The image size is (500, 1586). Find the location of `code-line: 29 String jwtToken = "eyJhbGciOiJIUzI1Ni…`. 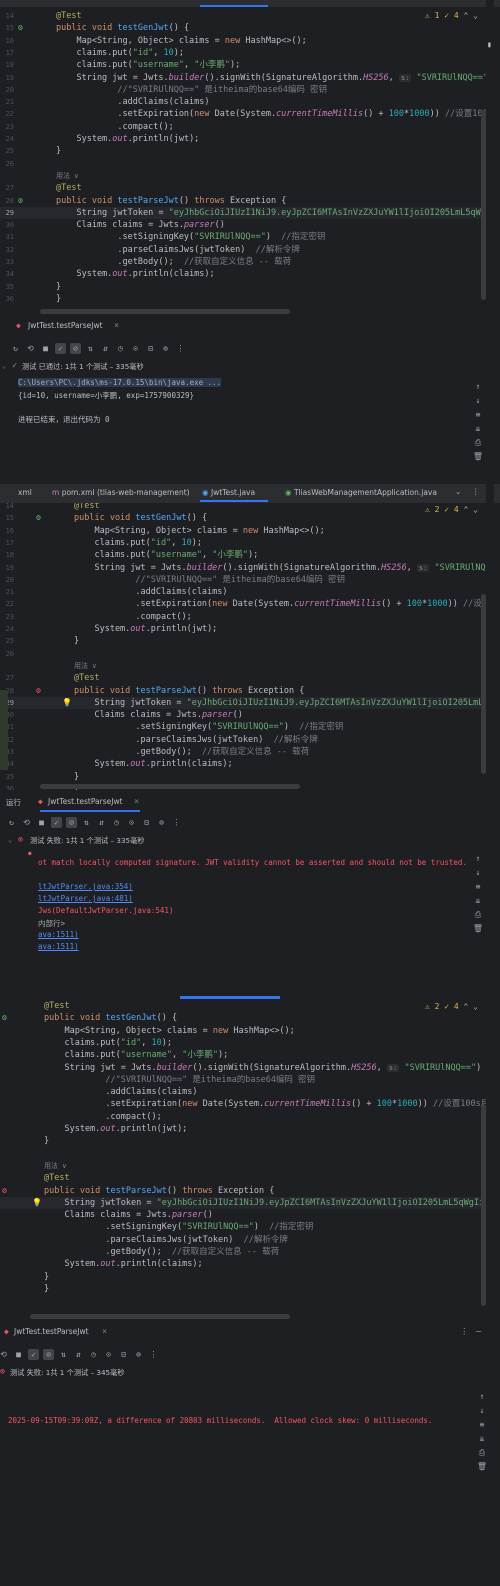

code-line: 29 String jwtToken = "eyJhbGciOiJIUzI1Ni… is located at coordinates (243, 213).